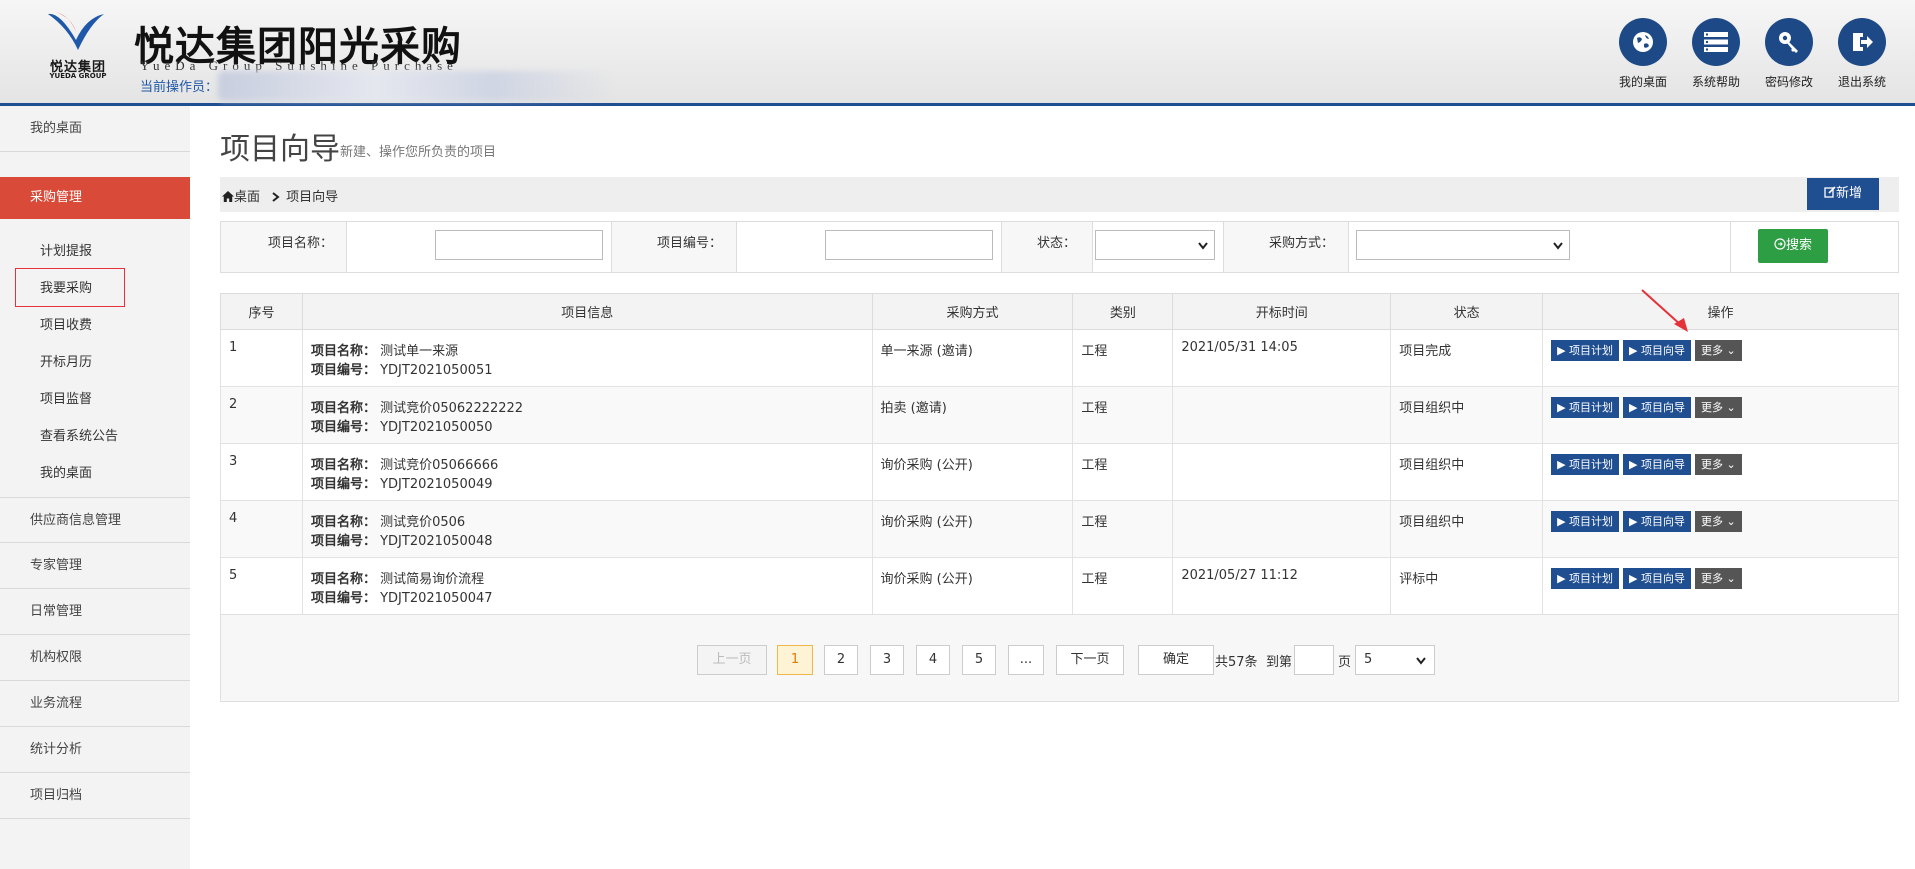  Describe the element at coordinates (795, 660) in the screenshot. I see `page-1-button: 1` at that location.